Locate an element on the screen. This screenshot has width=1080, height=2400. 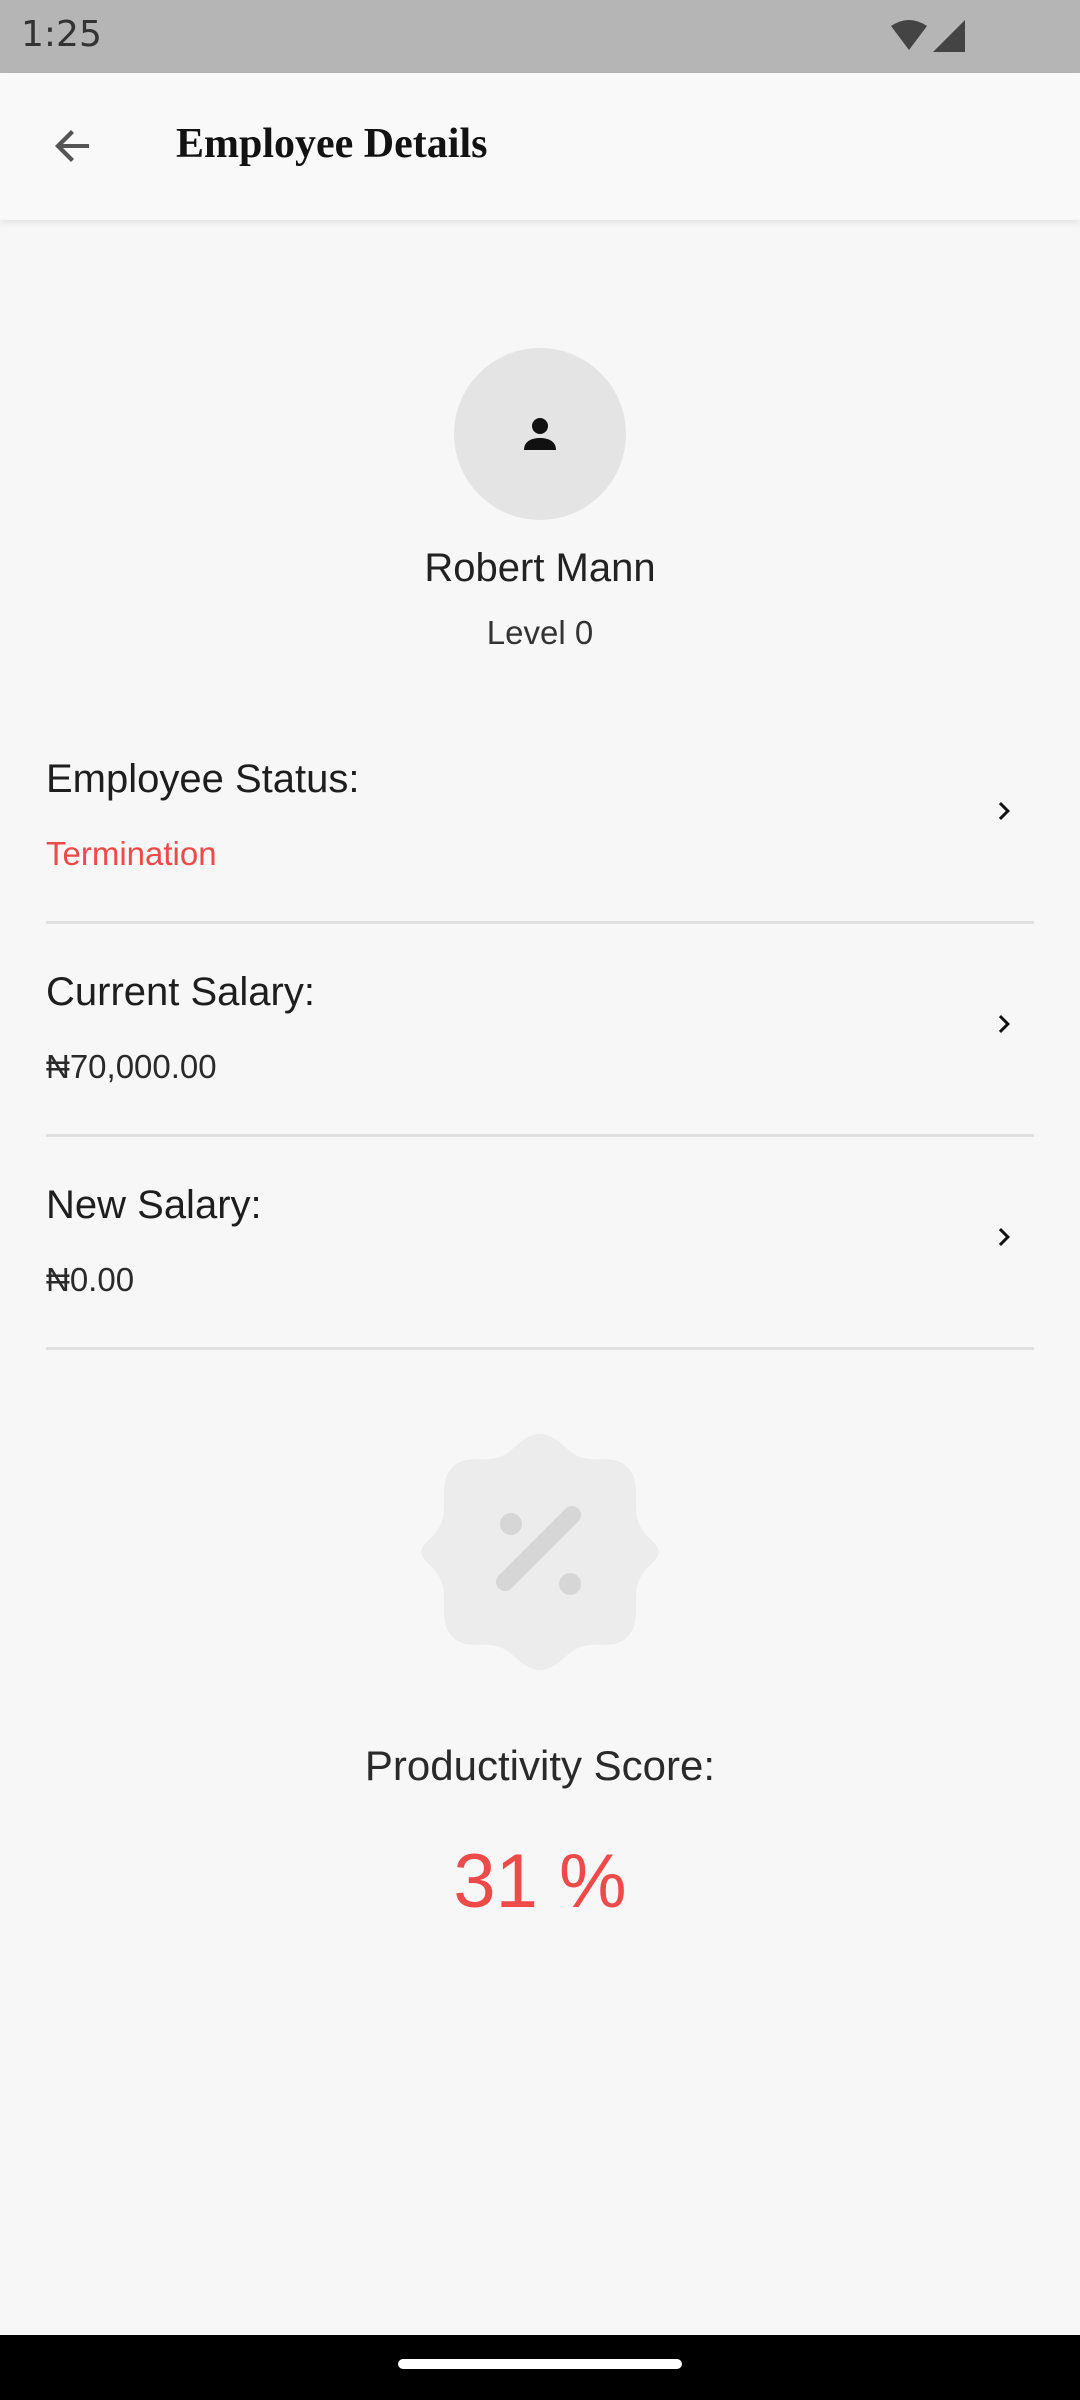
percent-badge-icon is located at coordinates (540, 1552).